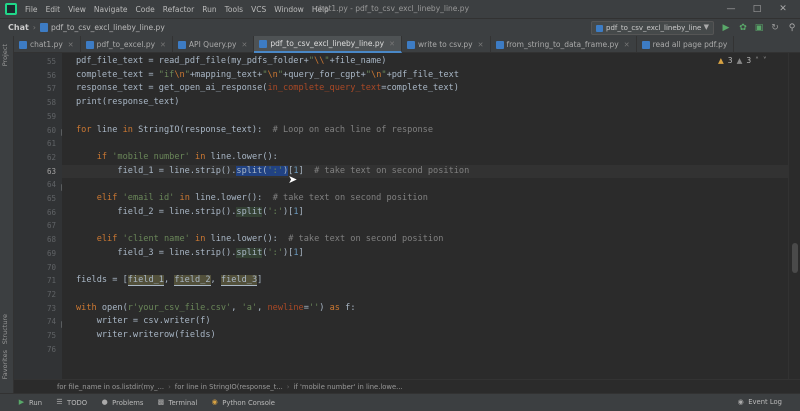 This screenshot has height=411, width=800. Describe the element at coordinates (686, 44) in the screenshot. I see `tab-read-all-page-pdf: read all page pdf.py` at that location.